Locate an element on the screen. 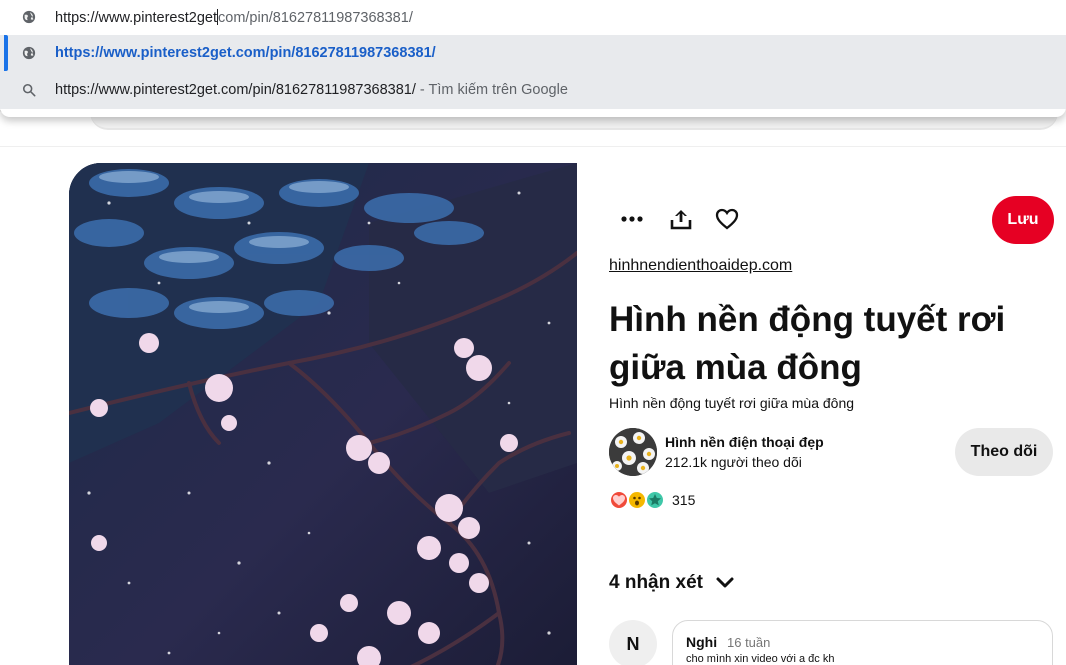 The height and width of the screenshot is (665, 1066). header-divider is located at coordinates (533, 146).